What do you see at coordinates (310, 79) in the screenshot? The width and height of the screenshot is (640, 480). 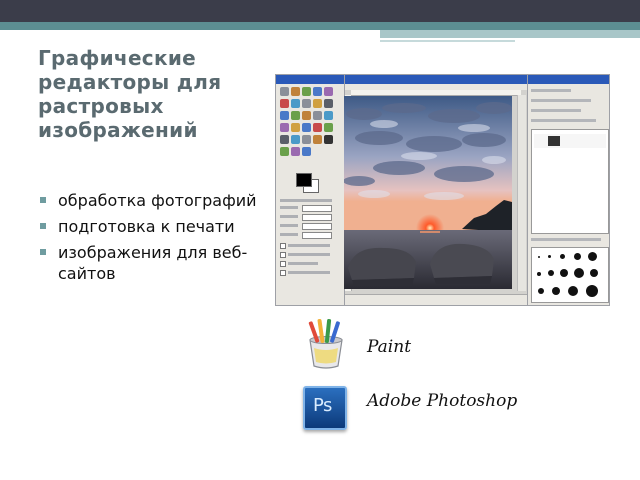 I see `toolbox-titlebar` at bounding box center [310, 79].